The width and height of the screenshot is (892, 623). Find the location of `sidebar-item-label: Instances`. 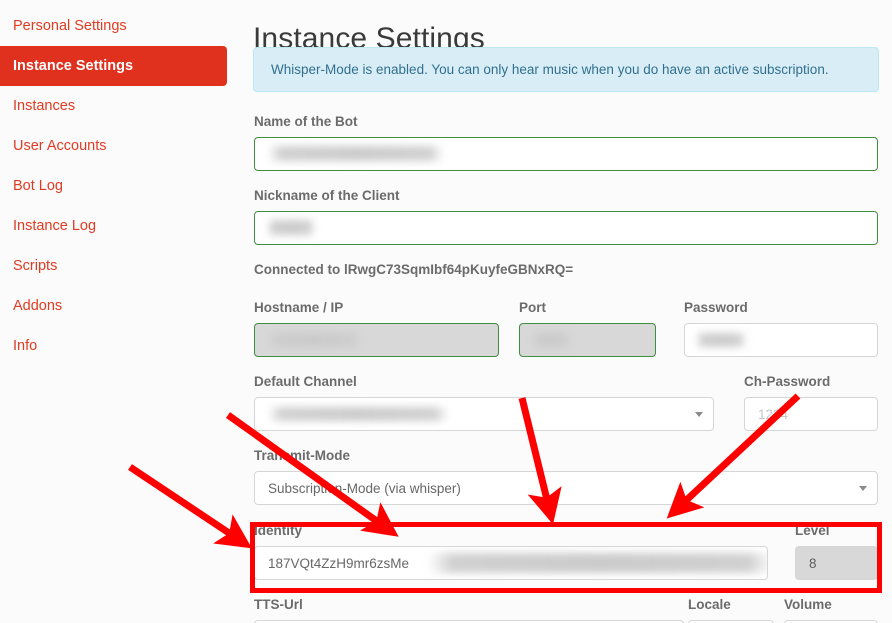

sidebar-item-label: Instances is located at coordinates (44, 106).